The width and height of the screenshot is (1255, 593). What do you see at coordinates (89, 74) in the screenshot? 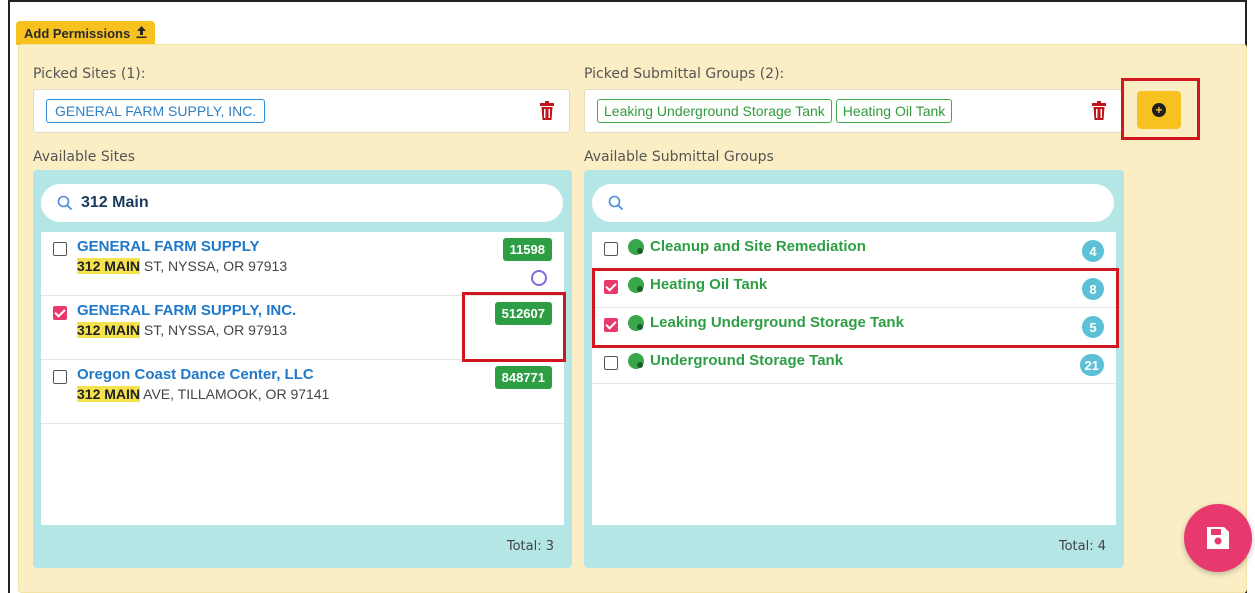
I see `picked-sites-label: Picked Sites (1):` at bounding box center [89, 74].